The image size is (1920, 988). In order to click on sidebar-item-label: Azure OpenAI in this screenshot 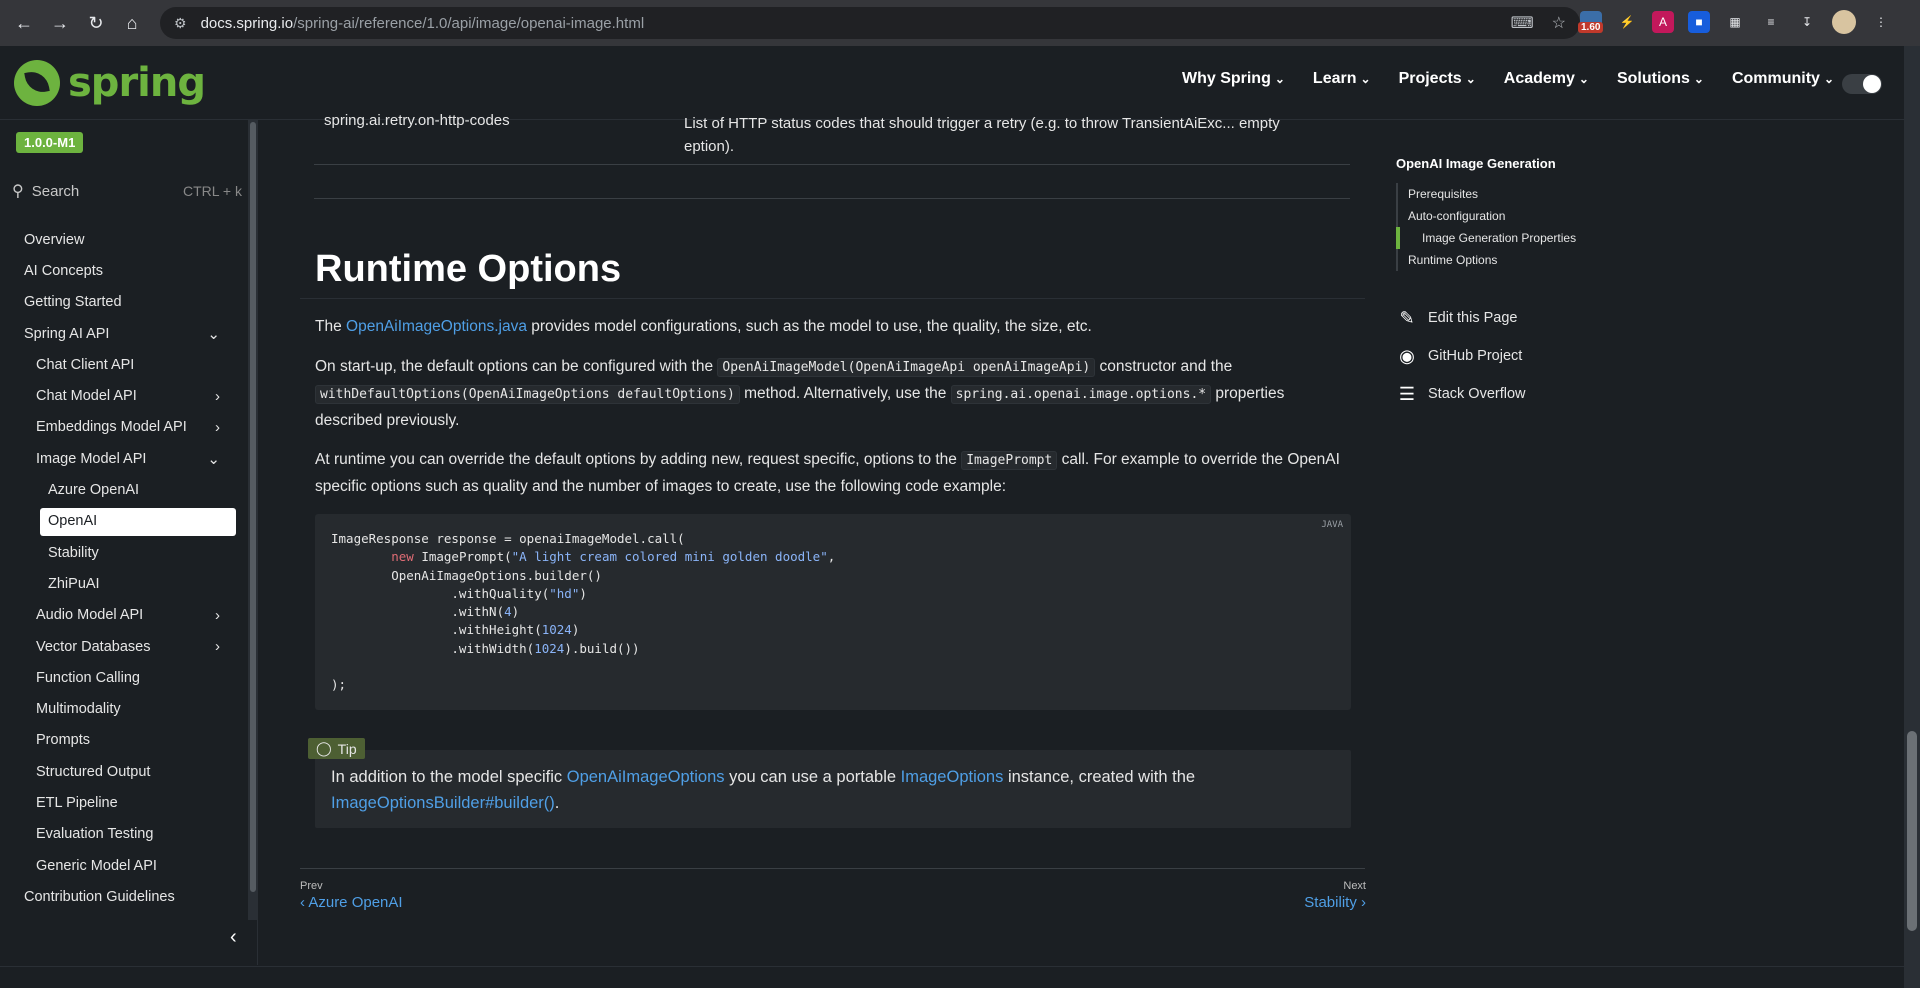, I will do `click(94, 490)`.